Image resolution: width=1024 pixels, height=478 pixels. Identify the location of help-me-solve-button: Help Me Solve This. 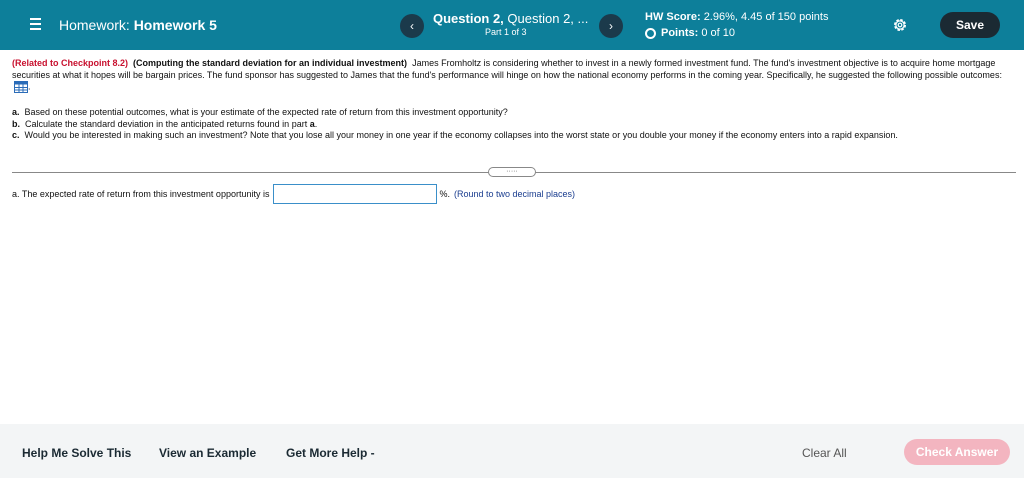
(76, 453).